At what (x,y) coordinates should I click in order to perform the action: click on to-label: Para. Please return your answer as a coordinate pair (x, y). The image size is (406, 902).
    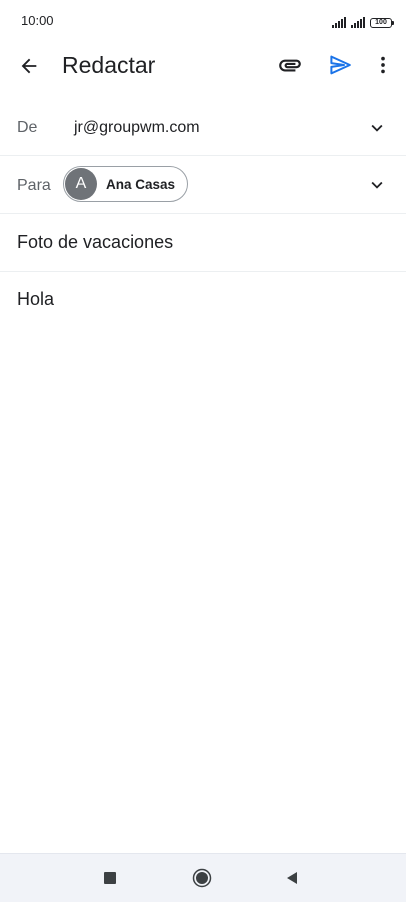
    Looking at the image, I should click on (34, 185).